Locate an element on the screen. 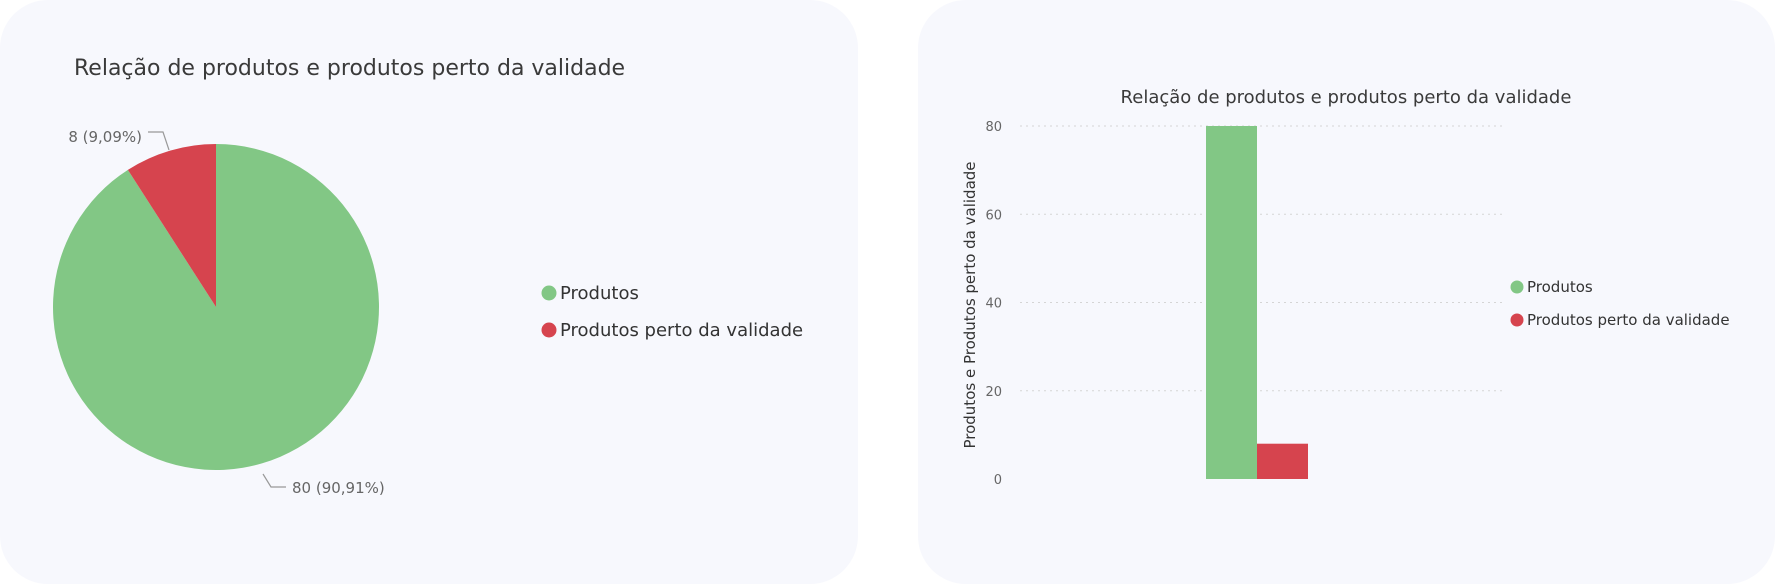 This screenshot has width=1775, height=584. y-tick-label: 40 is located at coordinates (993, 304).